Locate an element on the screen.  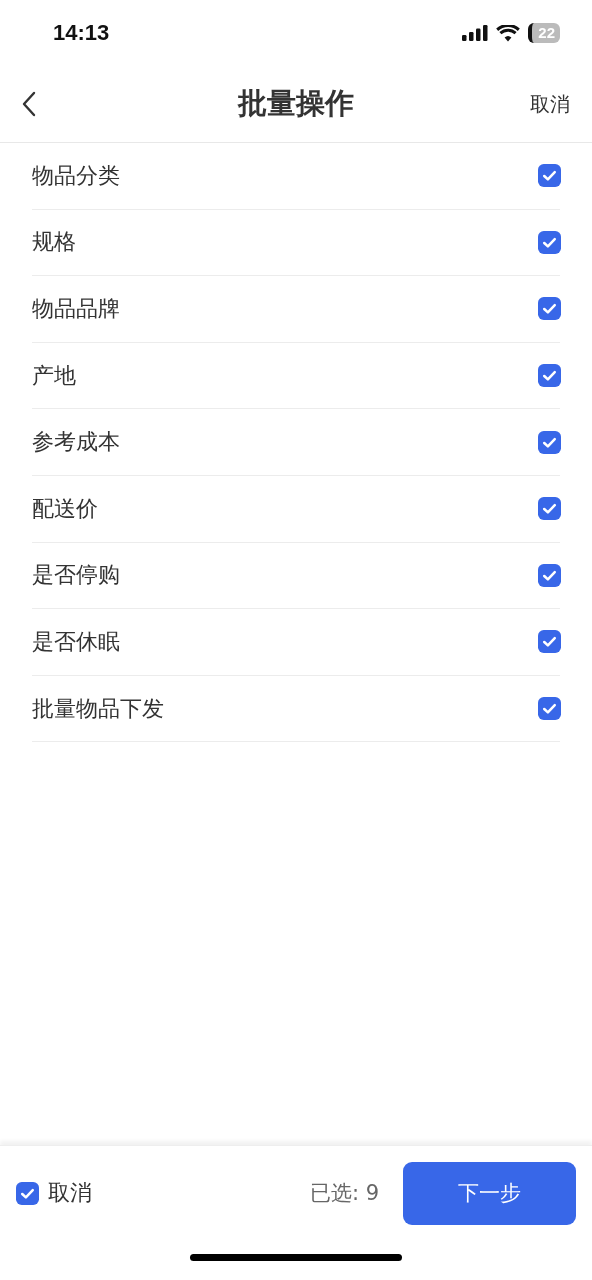
select-all-label: 取消 is located at coordinates (70, 1193).